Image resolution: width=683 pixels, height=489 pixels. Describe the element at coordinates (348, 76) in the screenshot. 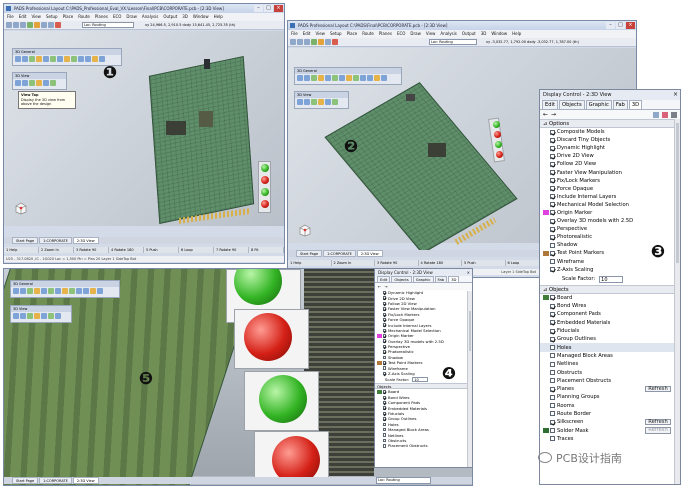

I see `3d-general-toolbar: 3D General` at that location.